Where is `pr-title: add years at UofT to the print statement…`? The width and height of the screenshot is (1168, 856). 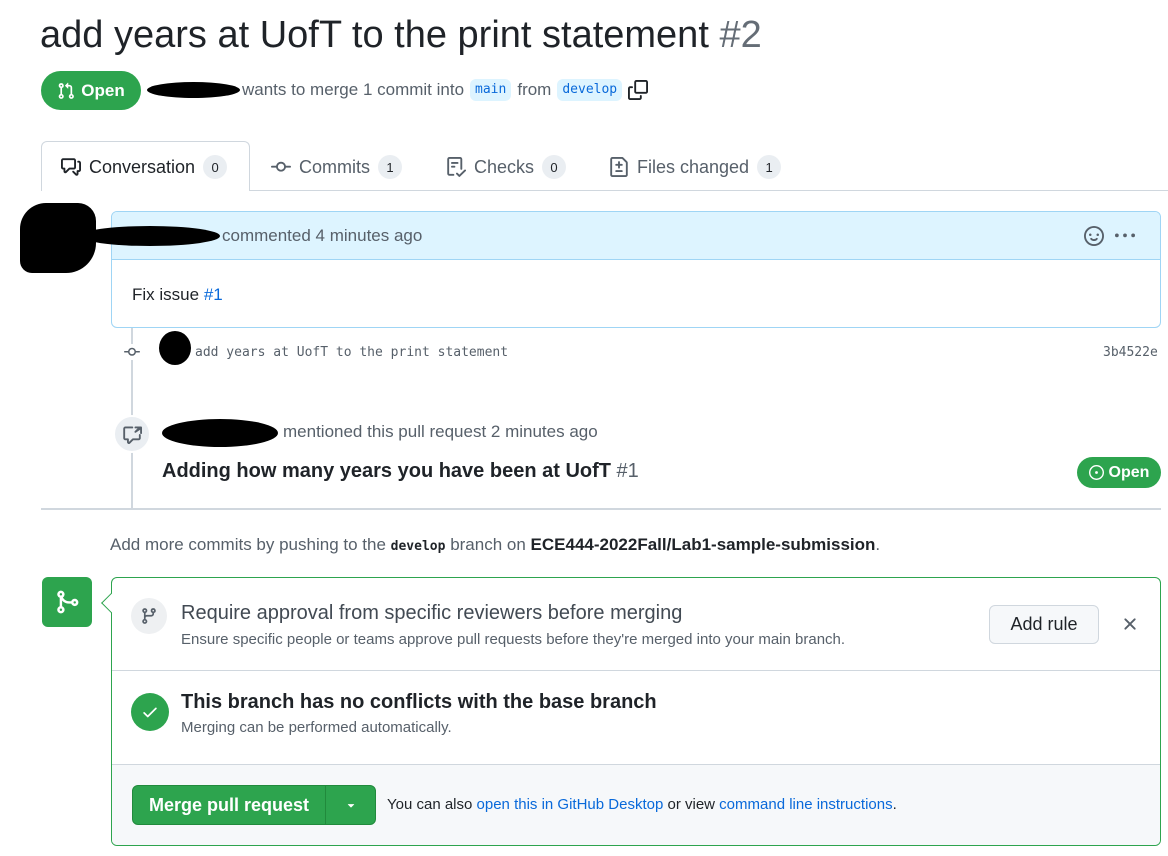
pr-title: add years at UofT to the print statement… is located at coordinates (401, 35).